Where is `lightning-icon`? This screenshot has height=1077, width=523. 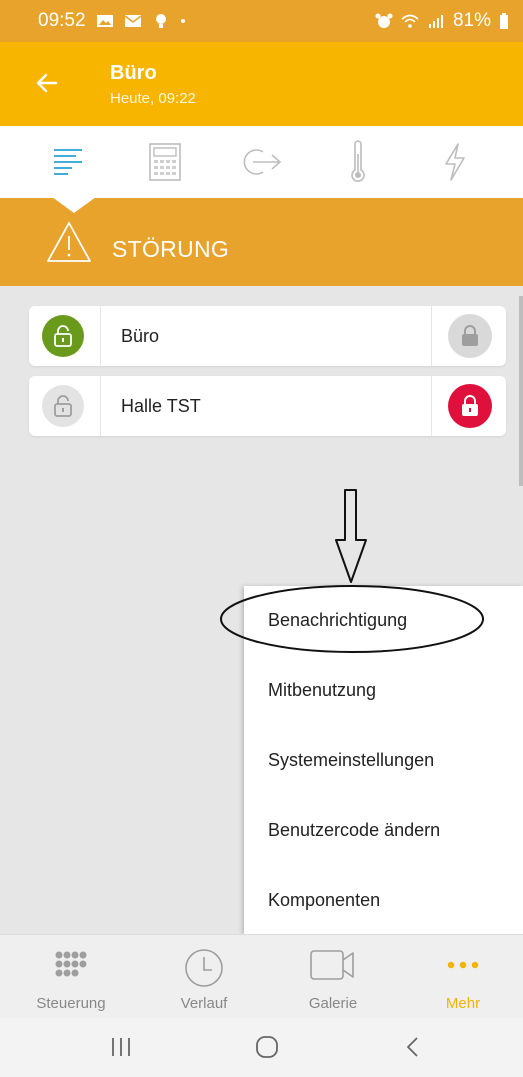 lightning-icon is located at coordinates (454, 162).